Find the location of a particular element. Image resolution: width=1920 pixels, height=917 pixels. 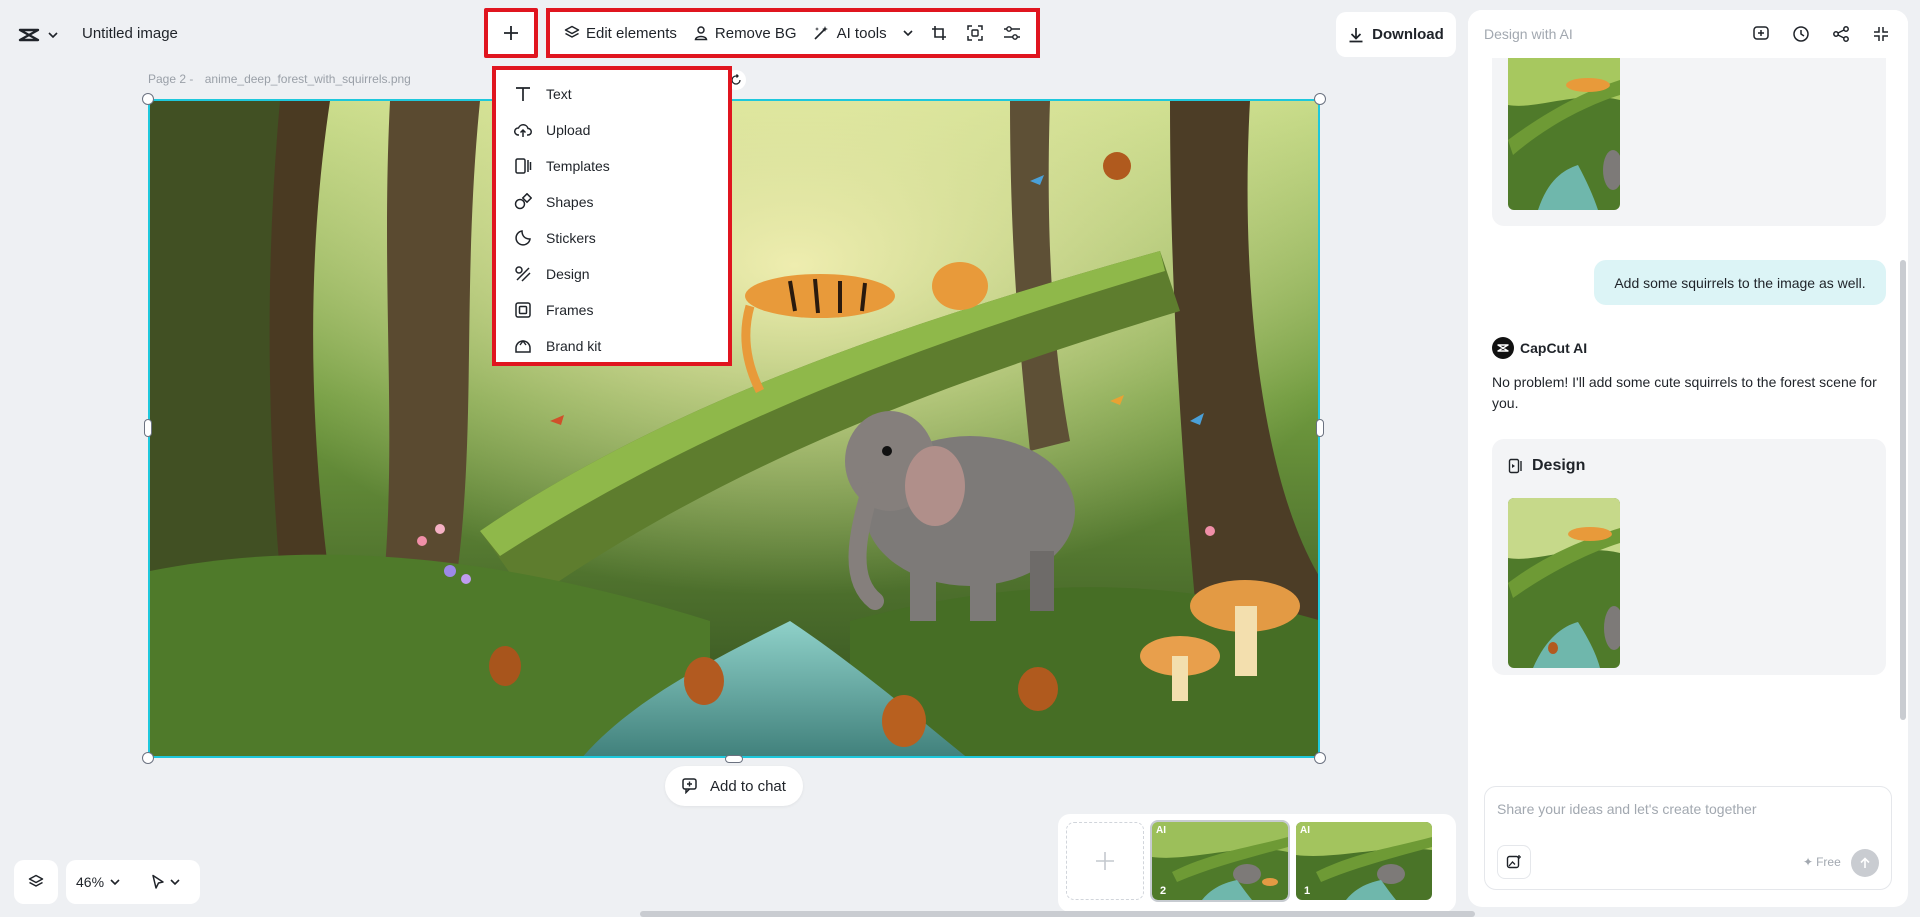

page-thumbnail-1: AI 1 is located at coordinates (1364, 861).